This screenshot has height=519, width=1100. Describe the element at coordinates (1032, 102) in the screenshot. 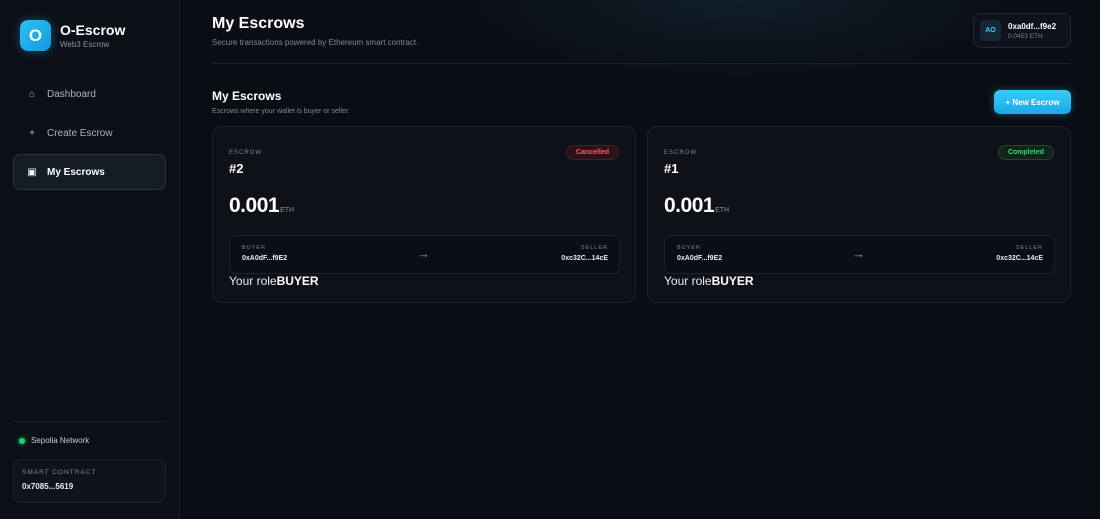

I see `new-escrow-button: + New Escrow` at that location.